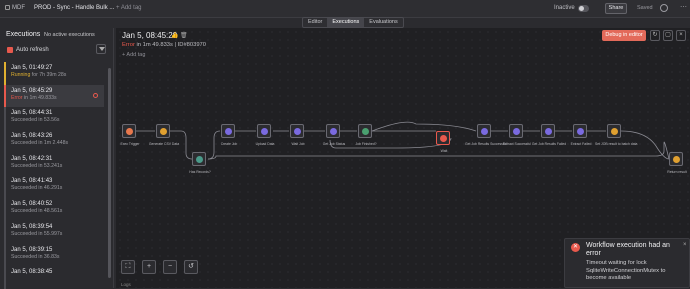 This screenshot has height=289, width=690. Describe the element at coordinates (403, 140) in the screenshot. I see `workflow-connections` at that location.